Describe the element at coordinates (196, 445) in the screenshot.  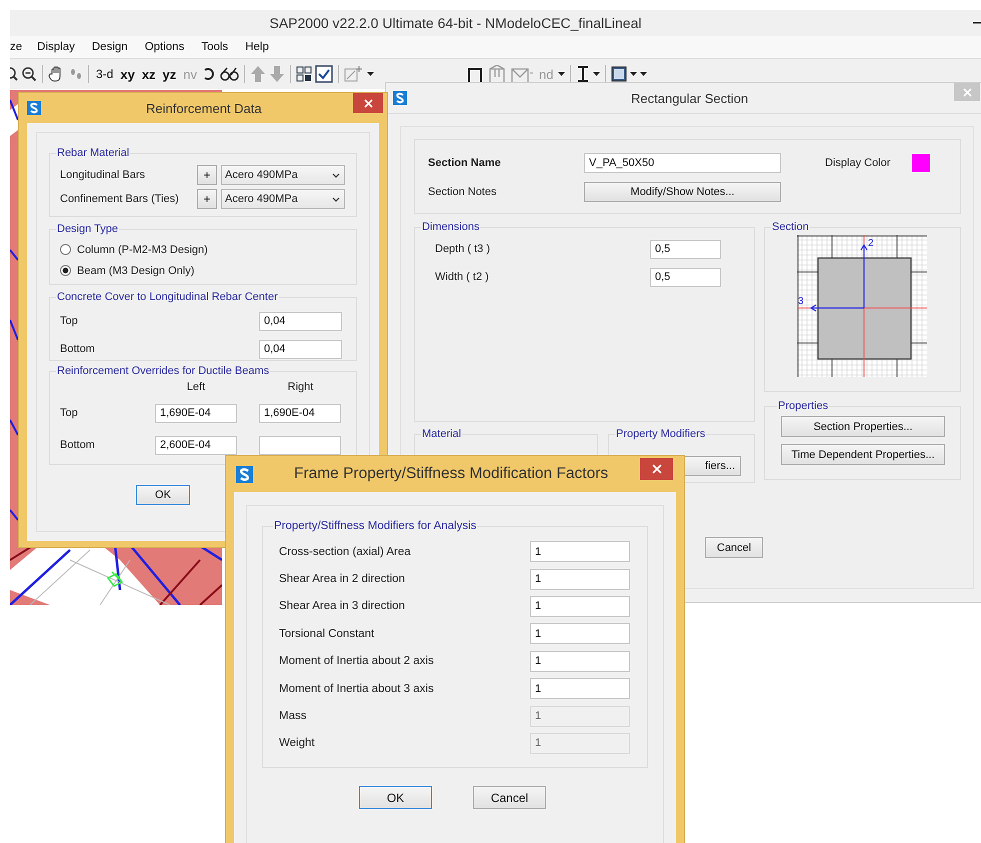
I see `override-field: 2,600E-04` at that location.